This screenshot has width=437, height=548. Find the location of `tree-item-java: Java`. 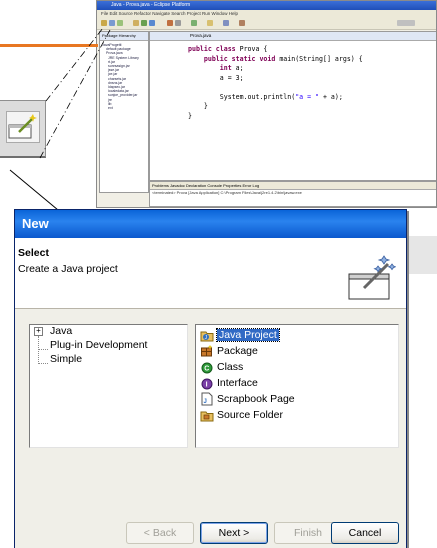

tree-item-java: Java is located at coordinates (61, 331).